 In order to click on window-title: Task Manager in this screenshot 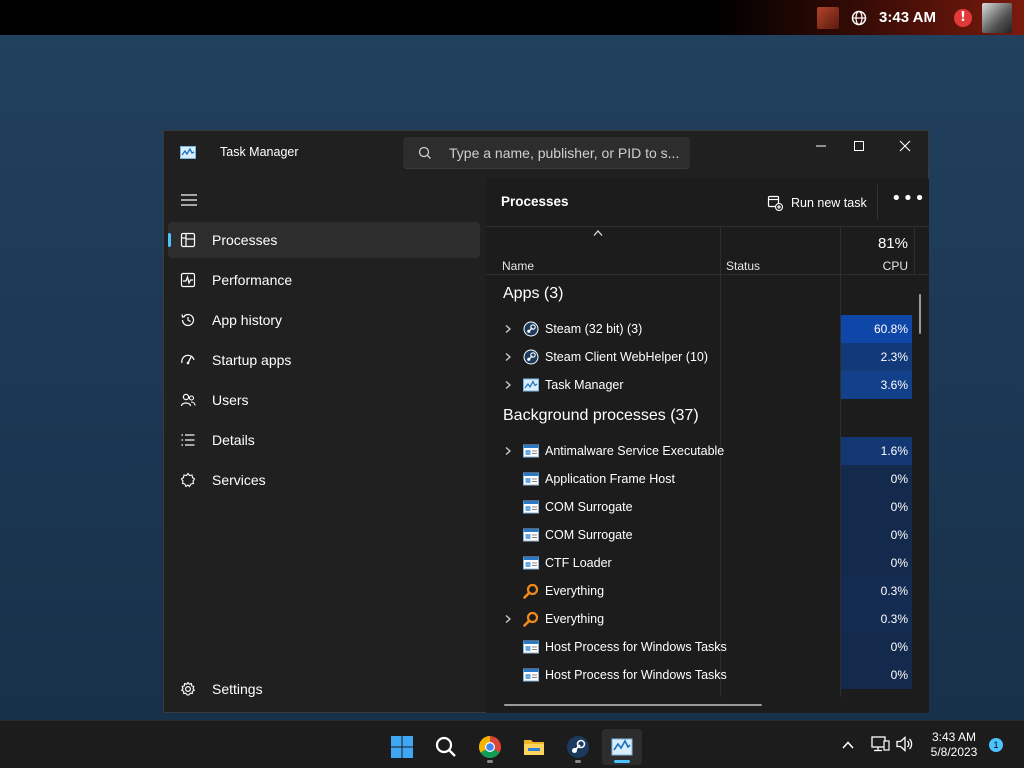, I will do `click(259, 152)`.